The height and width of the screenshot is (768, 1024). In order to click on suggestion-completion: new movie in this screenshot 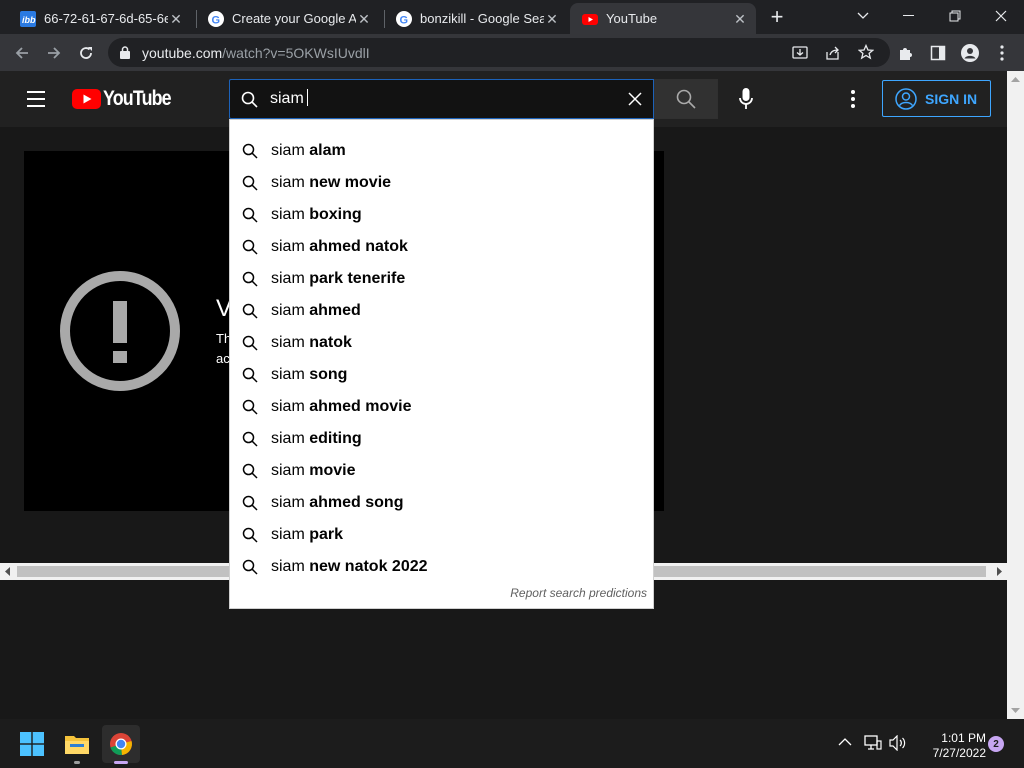, I will do `click(350, 182)`.